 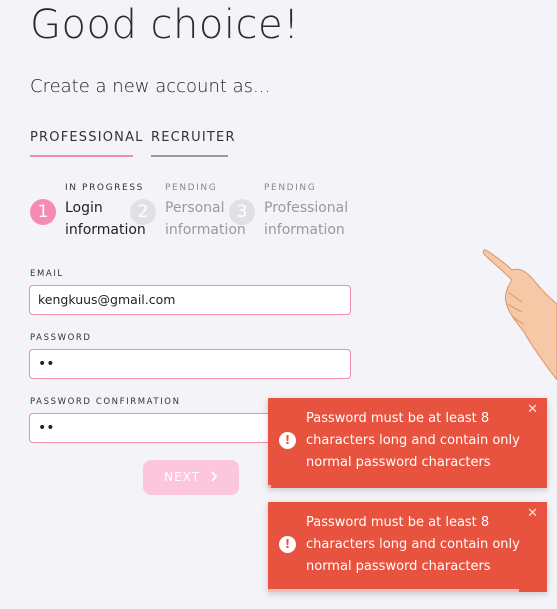 I want to click on email-field: kengkuus@gmail.com, so click(x=190, y=300).